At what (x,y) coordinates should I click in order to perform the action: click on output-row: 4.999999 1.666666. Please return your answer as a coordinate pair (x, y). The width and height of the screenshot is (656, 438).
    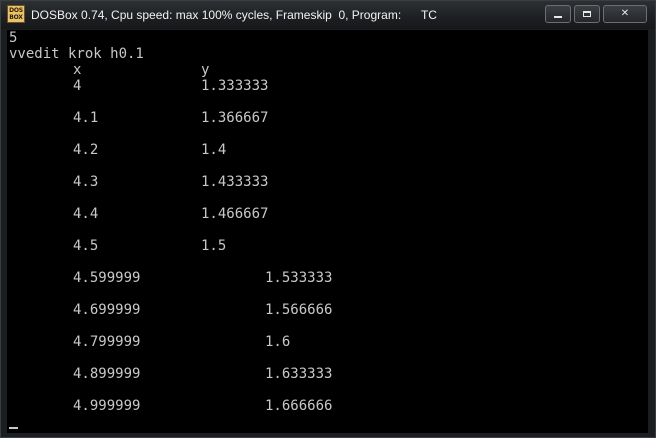
    Looking at the image, I should click on (309, 406).